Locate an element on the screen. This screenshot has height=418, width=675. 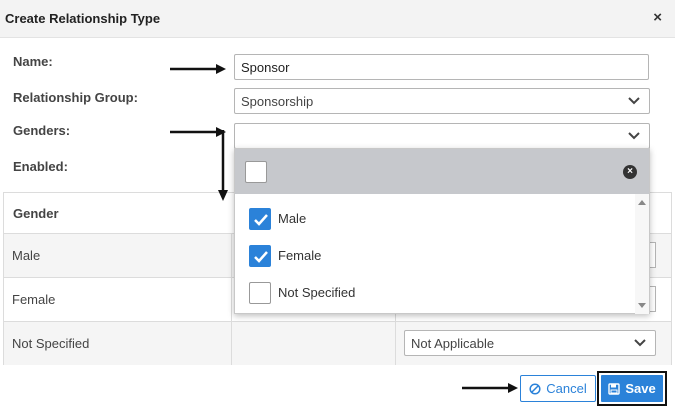
save-button-highlight: Save is located at coordinates (632, 388).